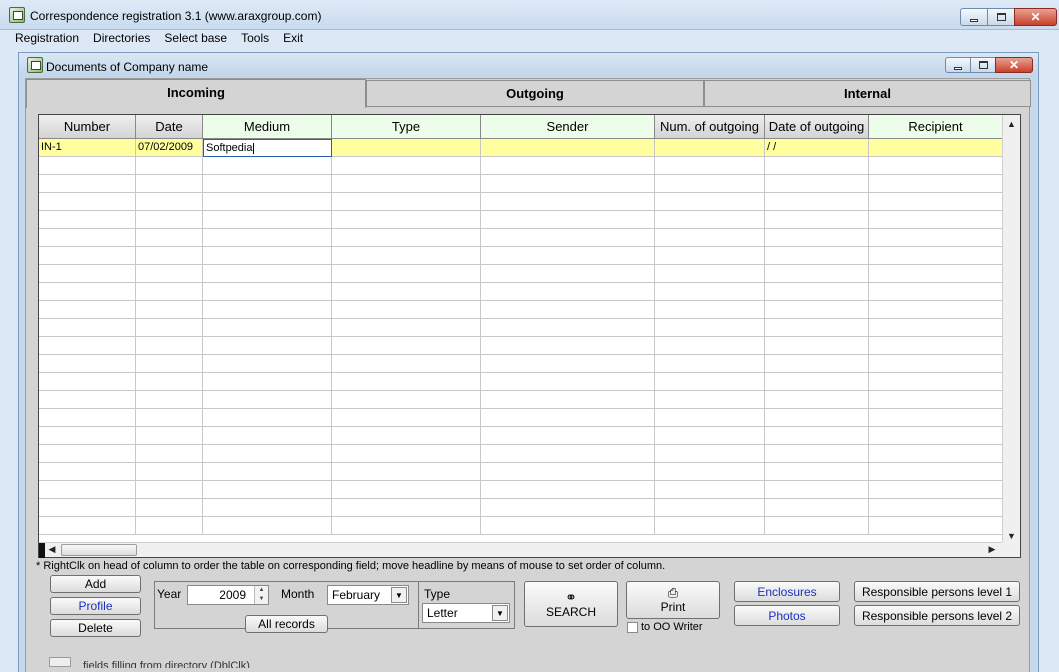 The image size is (1059, 672). Describe the element at coordinates (47, 38) in the screenshot. I see `menu-registration: Registration` at that location.